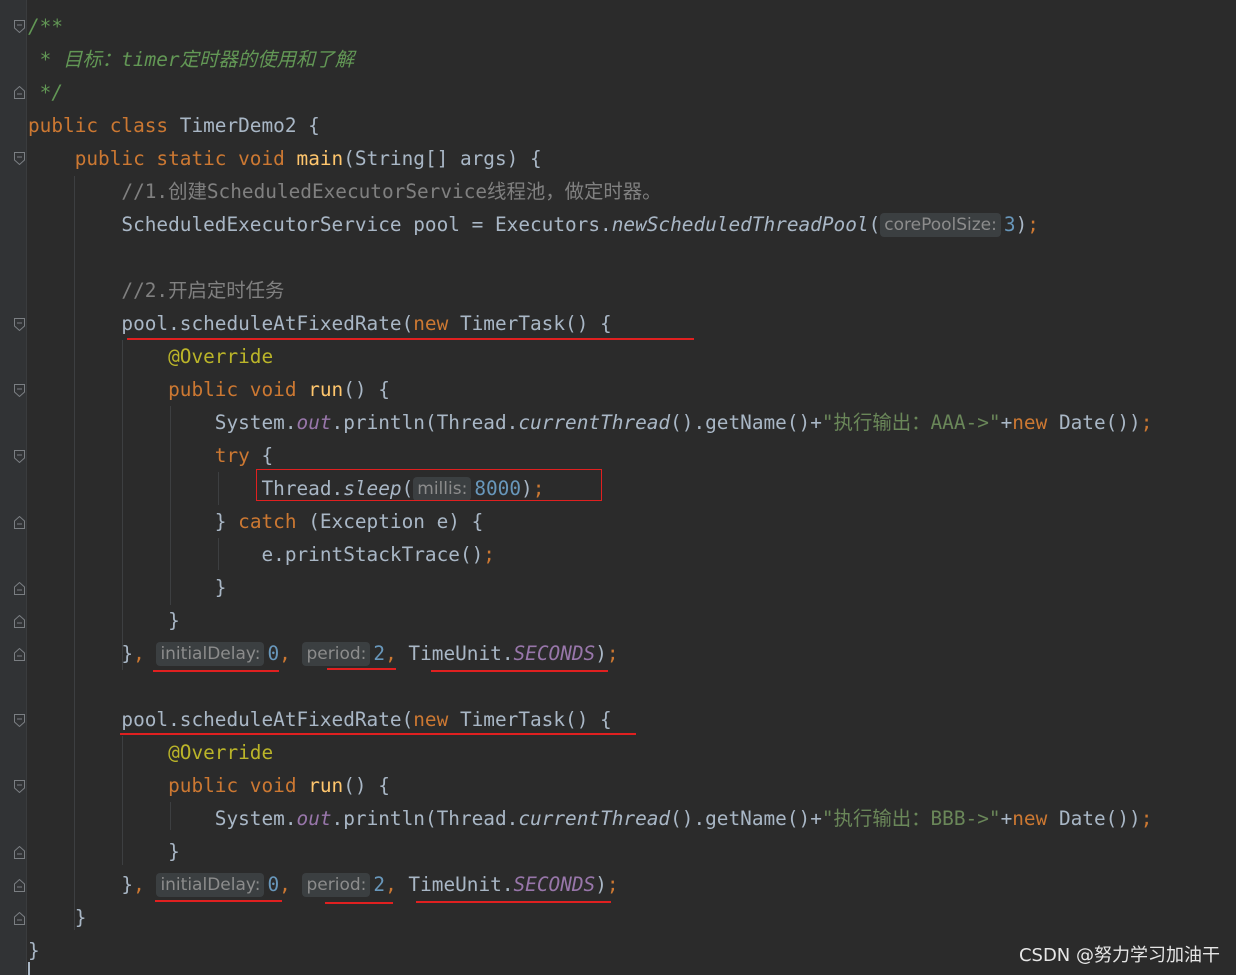 The width and height of the screenshot is (1236, 975). What do you see at coordinates (191, 59) in the screenshot?
I see `code-line: * 目标：timer定时器的使用和了解` at bounding box center [191, 59].